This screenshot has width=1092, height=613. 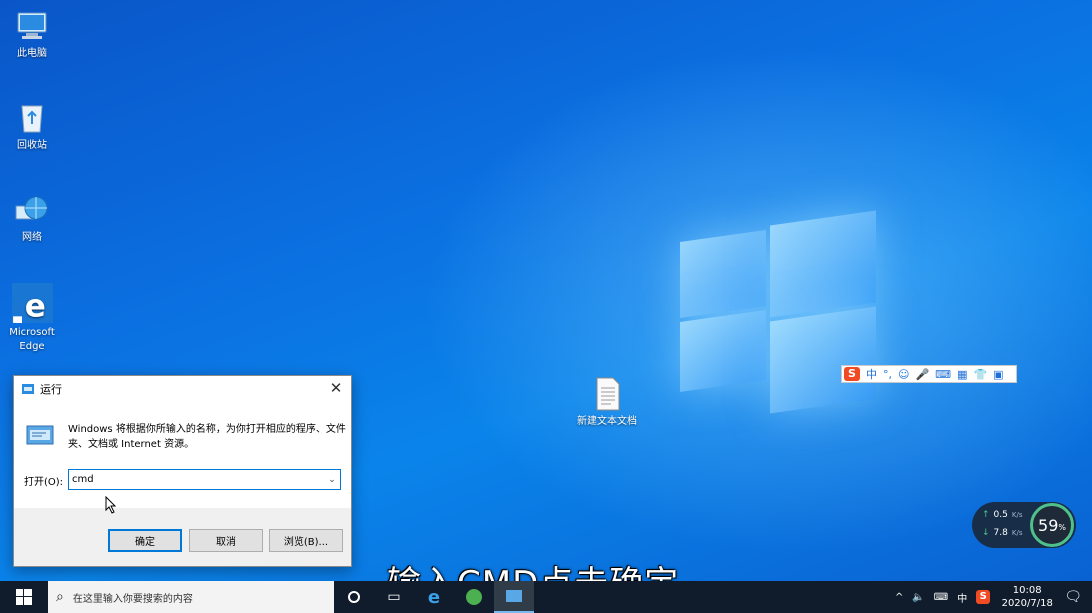 I want to click on microphone-icon: 🎤, so click(x=922, y=374).